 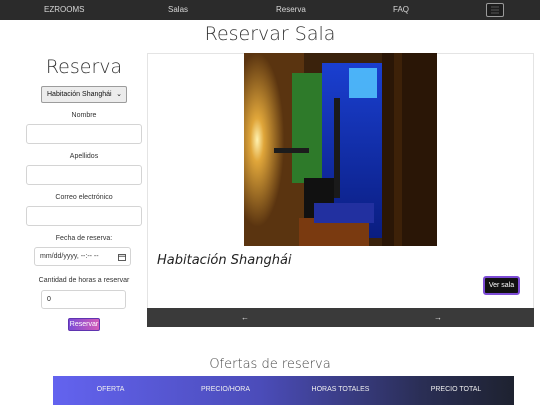 I want to click on carousel-next-button: →, so click(x=438, y=317).